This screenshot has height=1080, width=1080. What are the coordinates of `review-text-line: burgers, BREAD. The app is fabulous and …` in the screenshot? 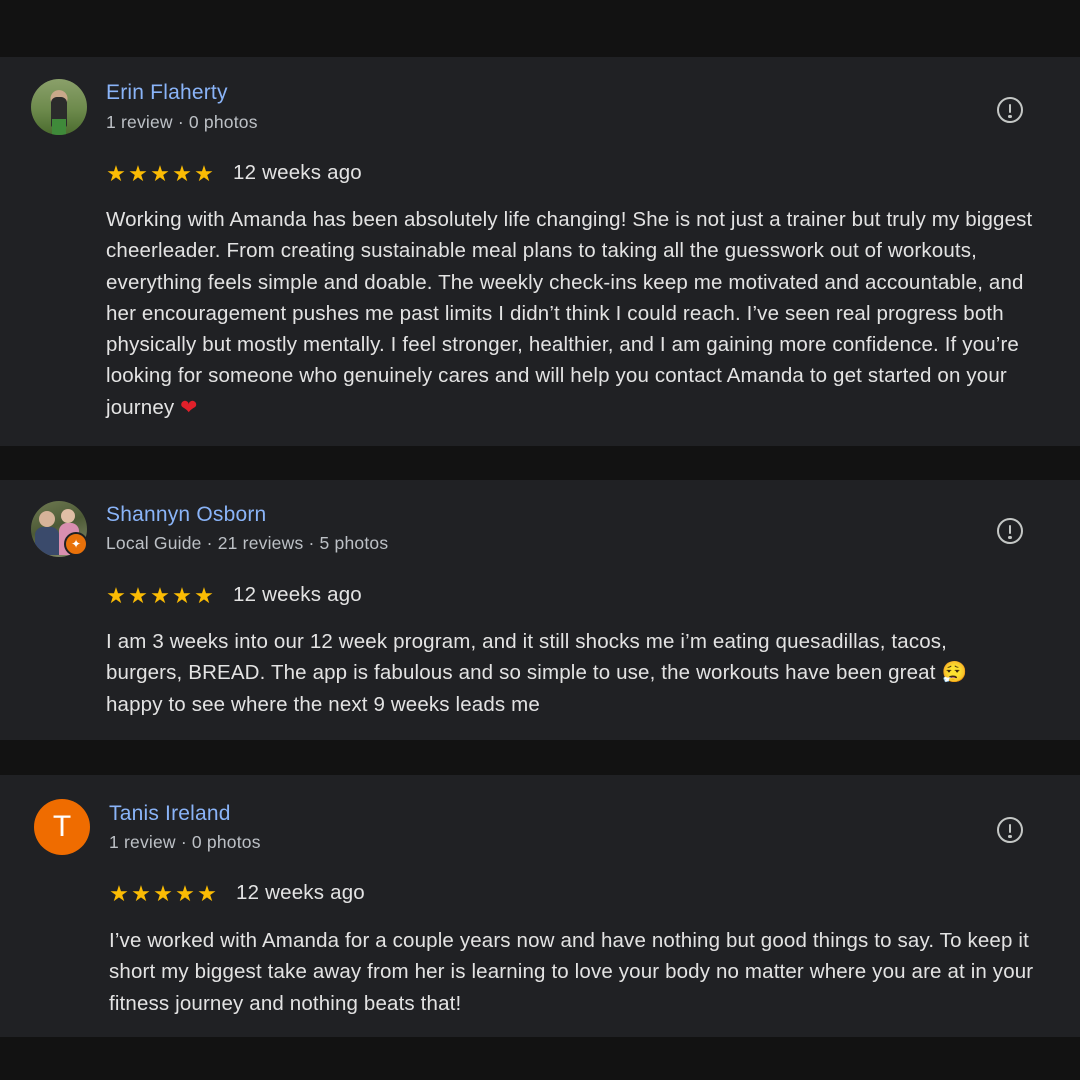 It's located at (578, 672).